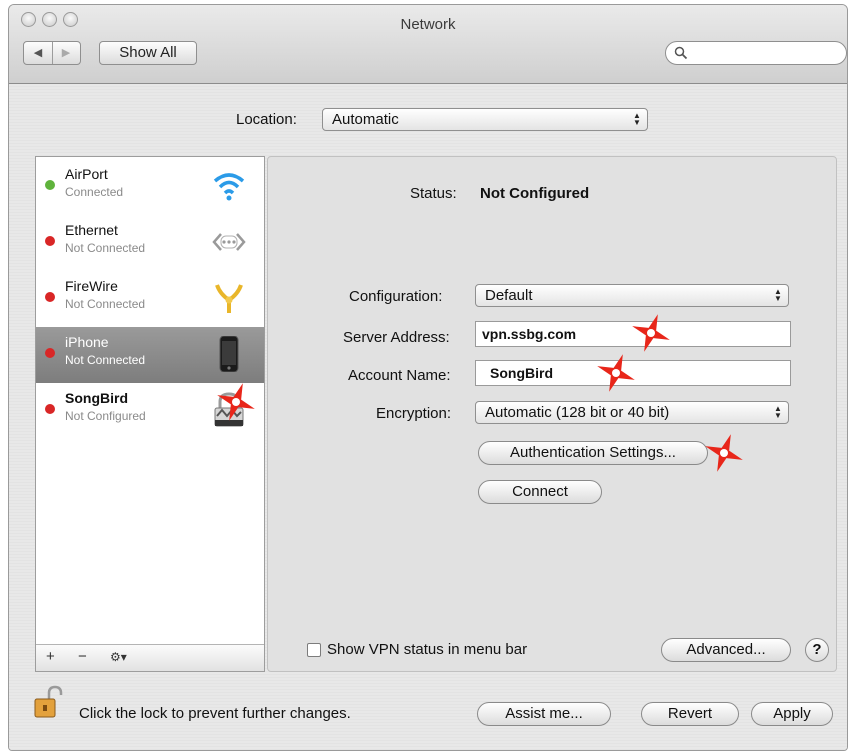 The width and height of the screenshot is (858, 751). Describe the element at coordinates (266, 119) in the screenshot. I see `location-label: Location:` at that location.